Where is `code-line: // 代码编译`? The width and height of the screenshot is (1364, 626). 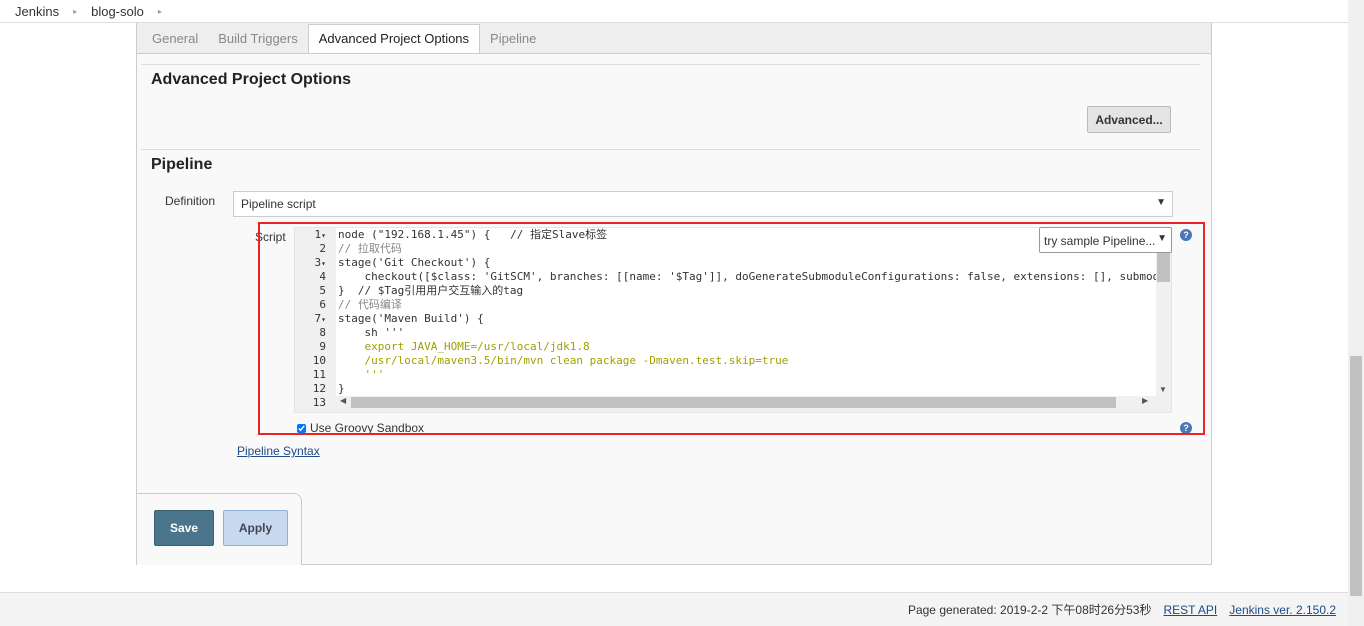 code-line: // 代码编译 is located at coordinates (370, 304).